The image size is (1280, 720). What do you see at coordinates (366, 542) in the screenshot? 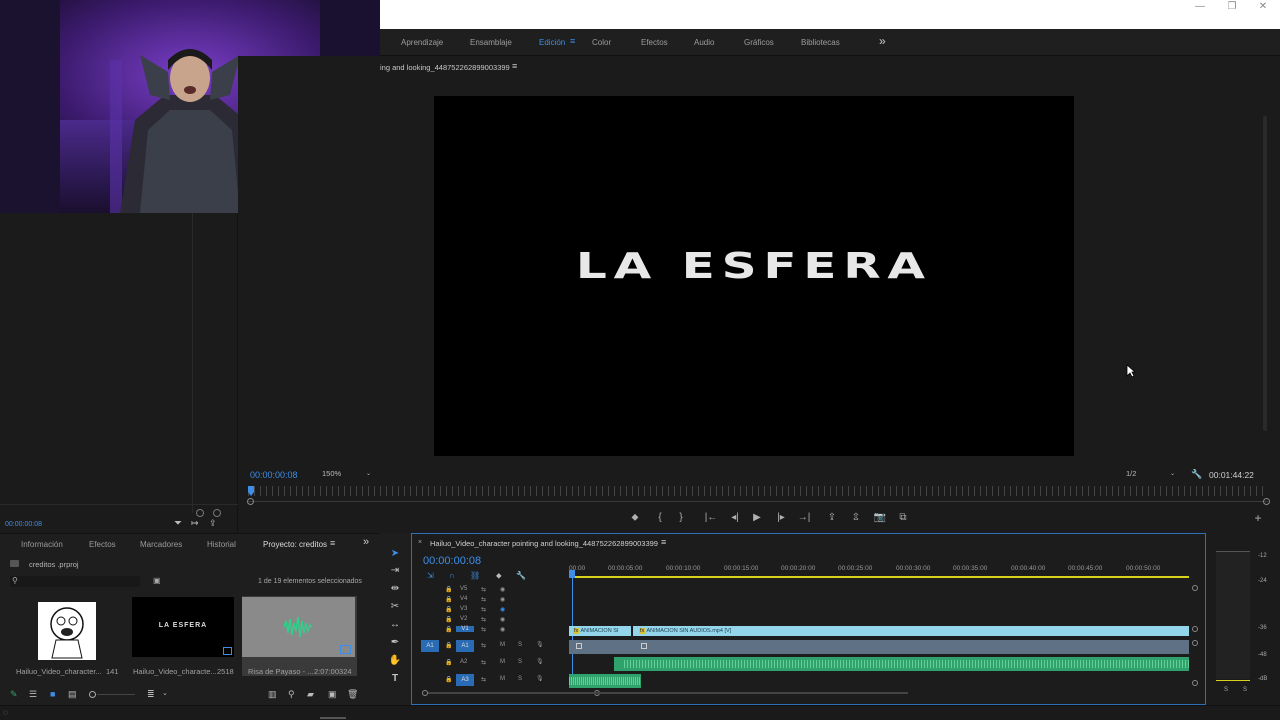
I see `panel-overflow-icon: »` at bounding box center [366, 542].